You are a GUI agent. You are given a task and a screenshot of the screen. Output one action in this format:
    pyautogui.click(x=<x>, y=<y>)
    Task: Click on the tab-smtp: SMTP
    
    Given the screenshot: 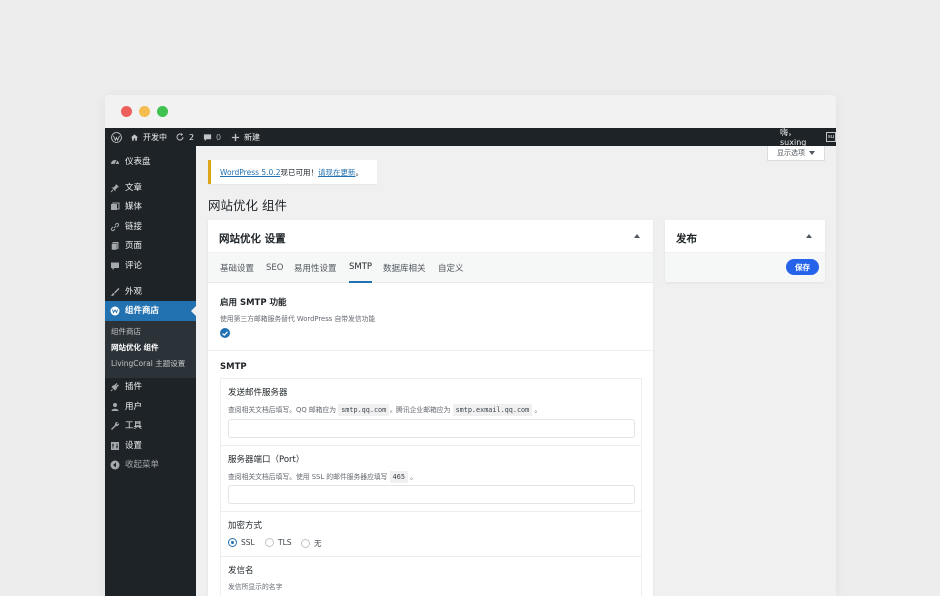 What is the action you would take?
    pyautogui.click(x=361, y=268)
    